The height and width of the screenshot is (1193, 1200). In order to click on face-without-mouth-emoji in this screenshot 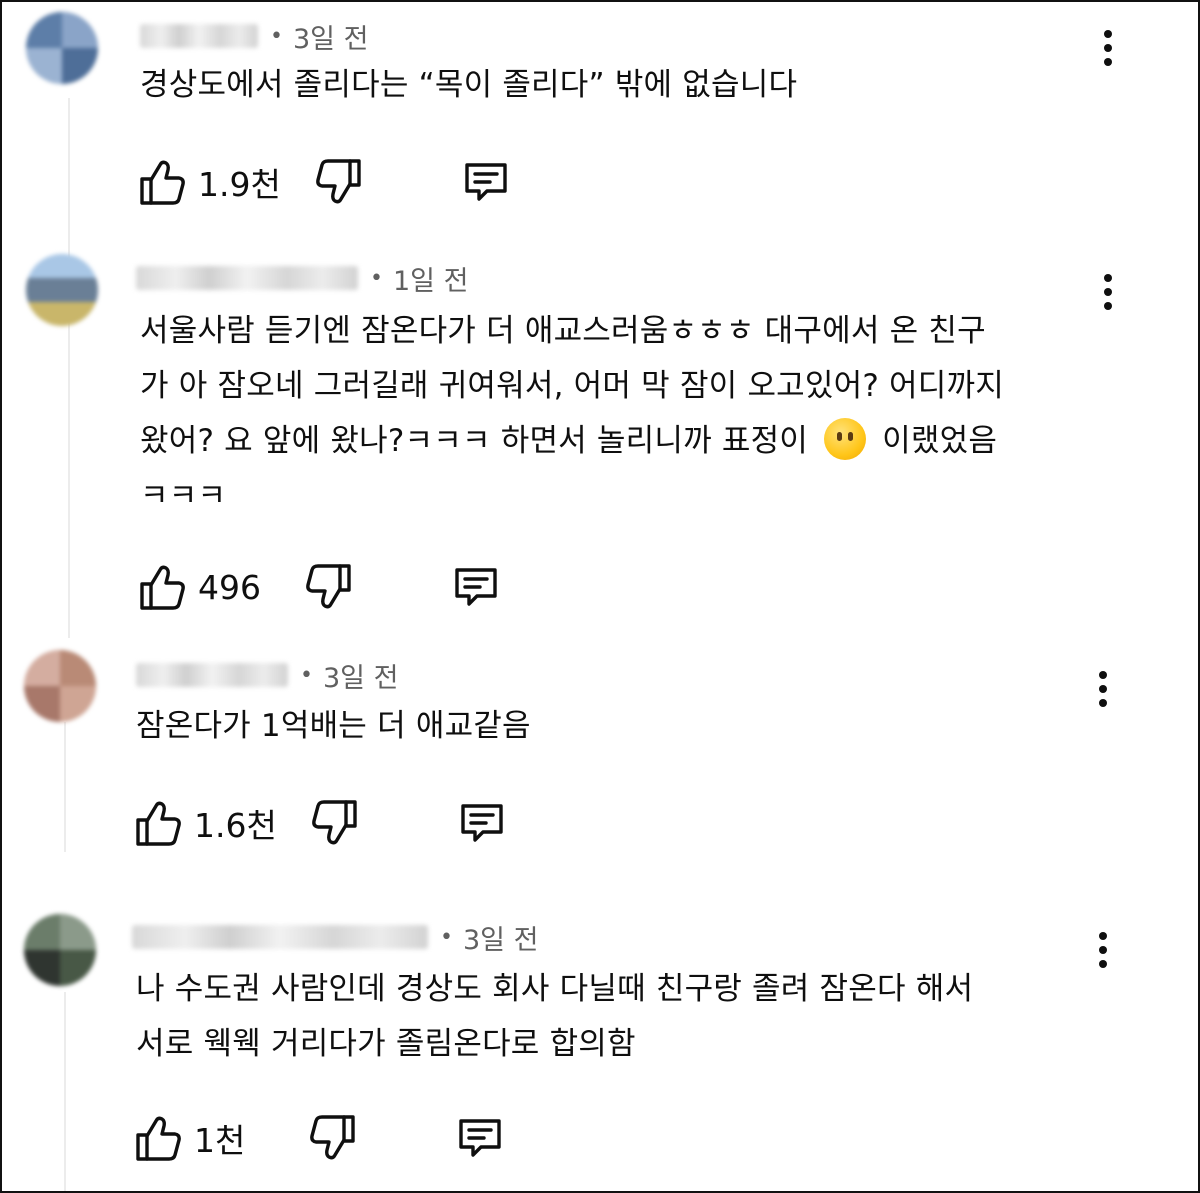, I will do `click(845, 439)`.